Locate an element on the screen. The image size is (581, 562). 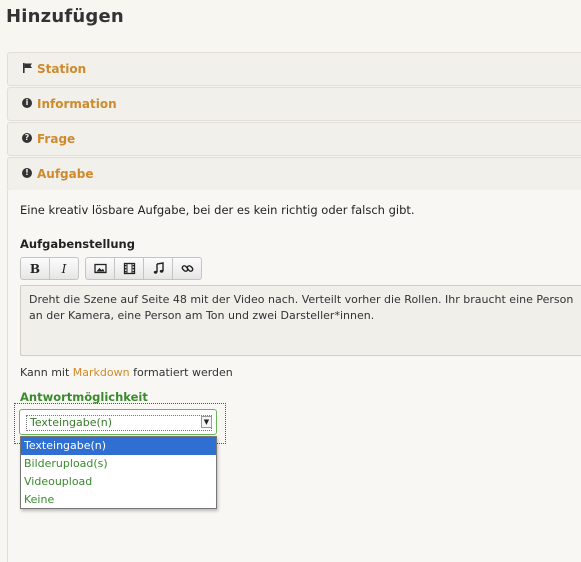
editor-toolbar: B I is located at coordinates (114, 268).